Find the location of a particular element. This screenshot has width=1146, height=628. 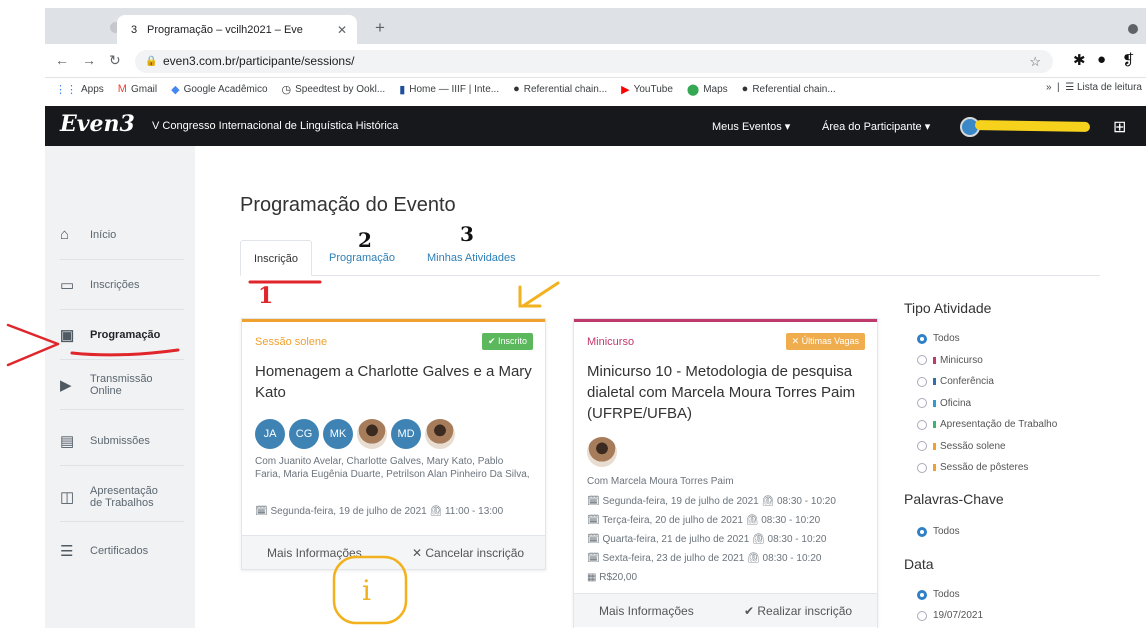

home-icon: ⌂ is located at coordinates (65, 234).